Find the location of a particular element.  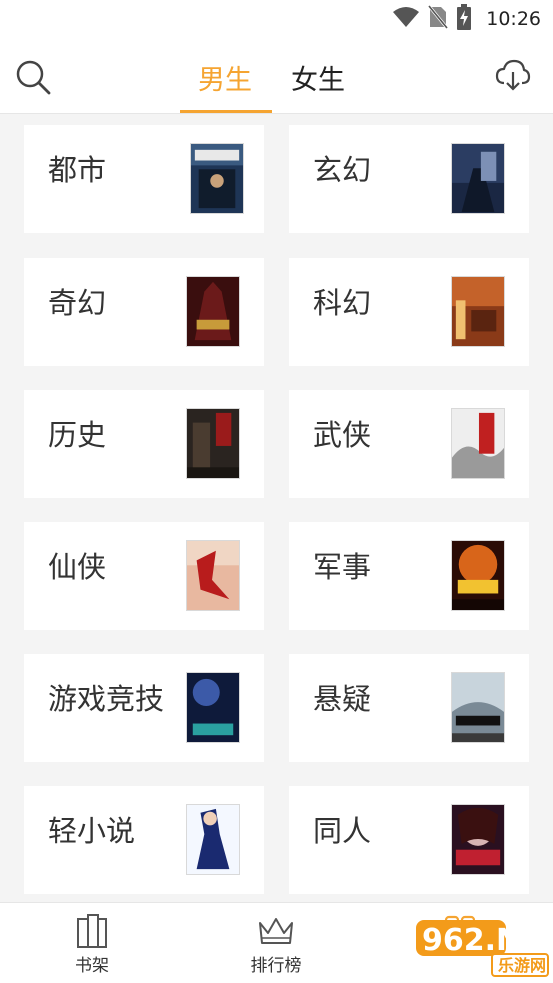

category-label: 轻小说 is located at coordinates (92, 831).